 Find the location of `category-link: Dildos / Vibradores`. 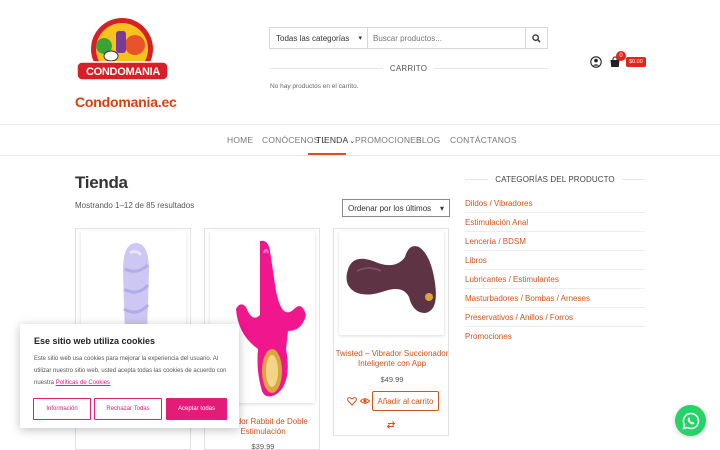

category-link: Dildos / Vibradores is located at coordinates (555, 203).